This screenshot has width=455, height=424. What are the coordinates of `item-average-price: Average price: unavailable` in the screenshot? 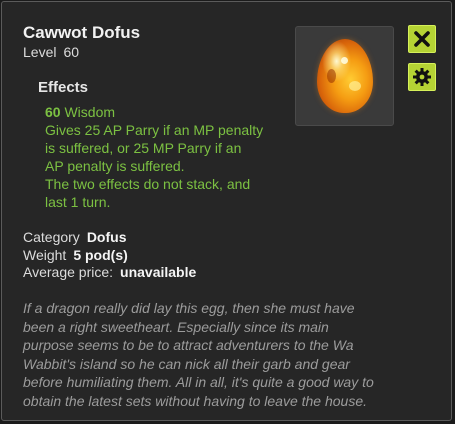 It's located at (109, 272).